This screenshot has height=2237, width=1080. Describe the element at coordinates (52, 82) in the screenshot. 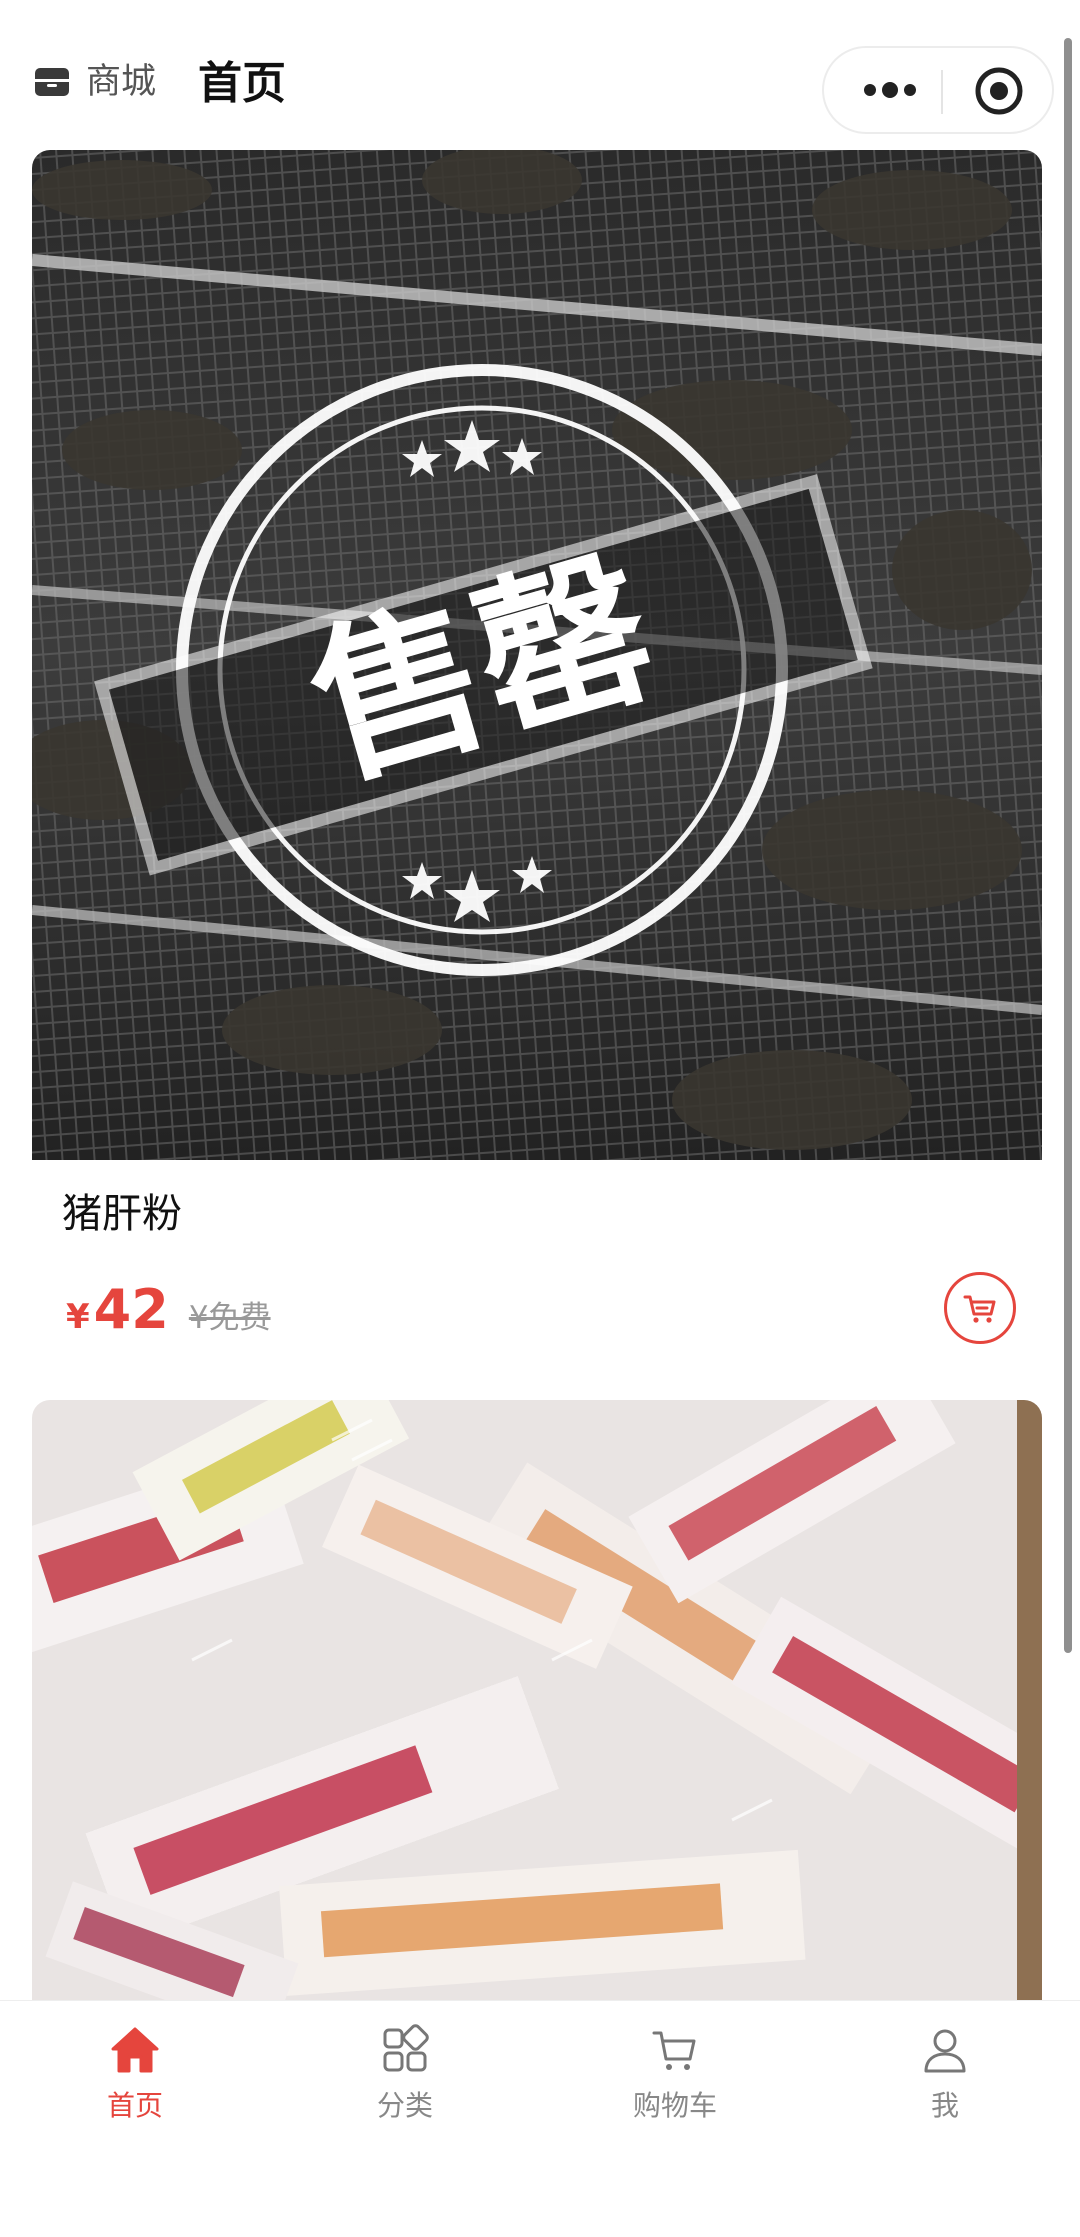

I see `shop-icon` at that location.